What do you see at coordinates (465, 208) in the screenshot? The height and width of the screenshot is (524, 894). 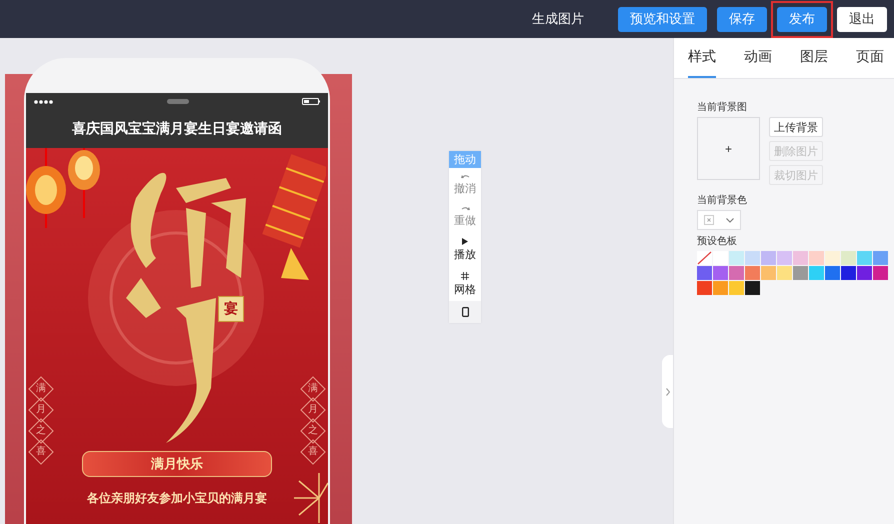 I see `redo-icon` at bounding box center [465, 208].